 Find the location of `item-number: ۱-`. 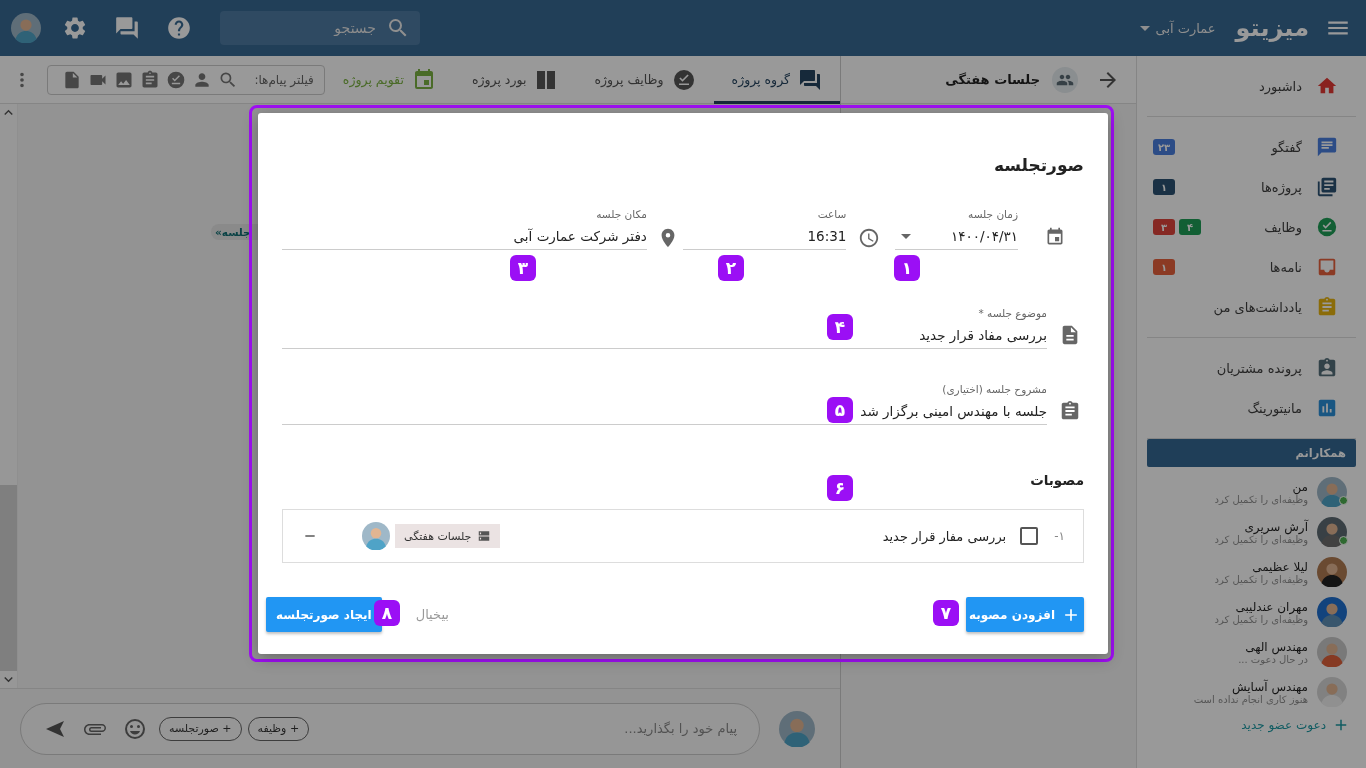

item-number: ۱- is located at coordinates (1059, 536).